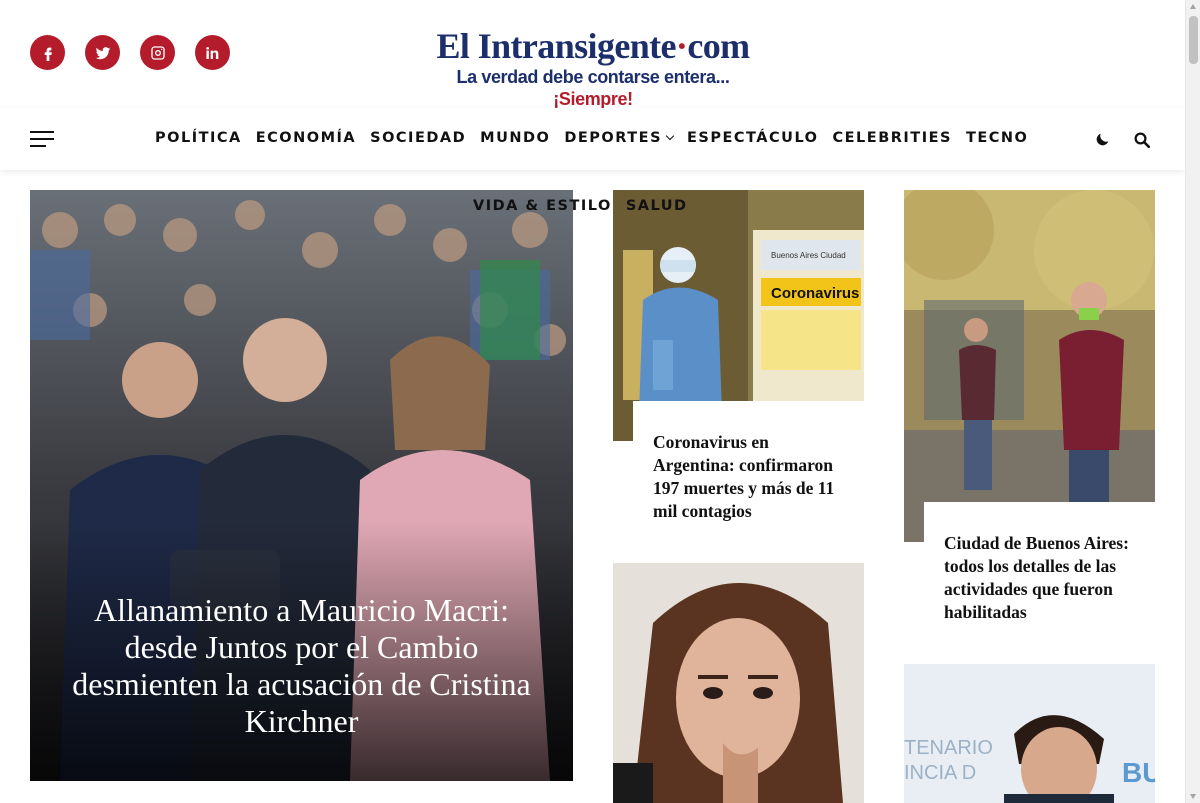 This screenshot has width=1200, height=803. I want to click on article-card-cfk-image, so click(738, 683).